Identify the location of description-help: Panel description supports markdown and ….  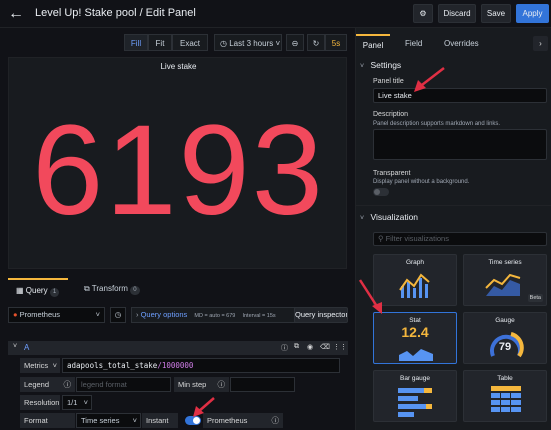
(437, 124).